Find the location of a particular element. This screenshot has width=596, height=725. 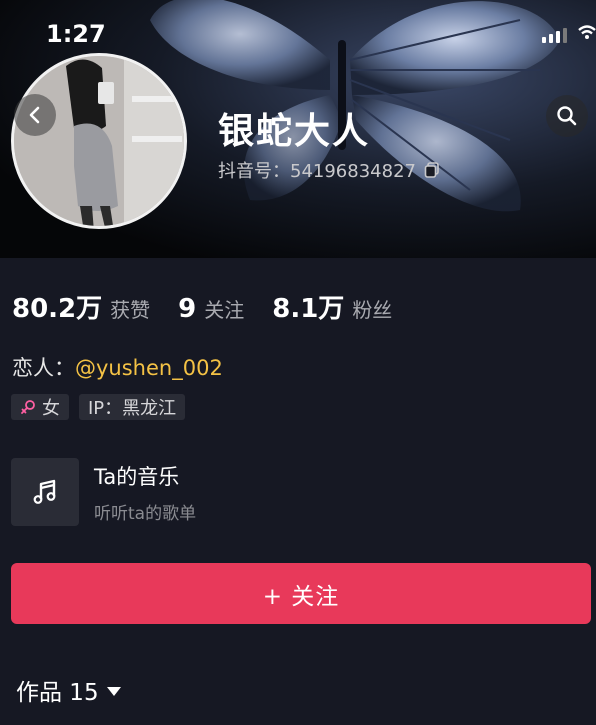

avatar-photo is located at coordinates (99, 141).